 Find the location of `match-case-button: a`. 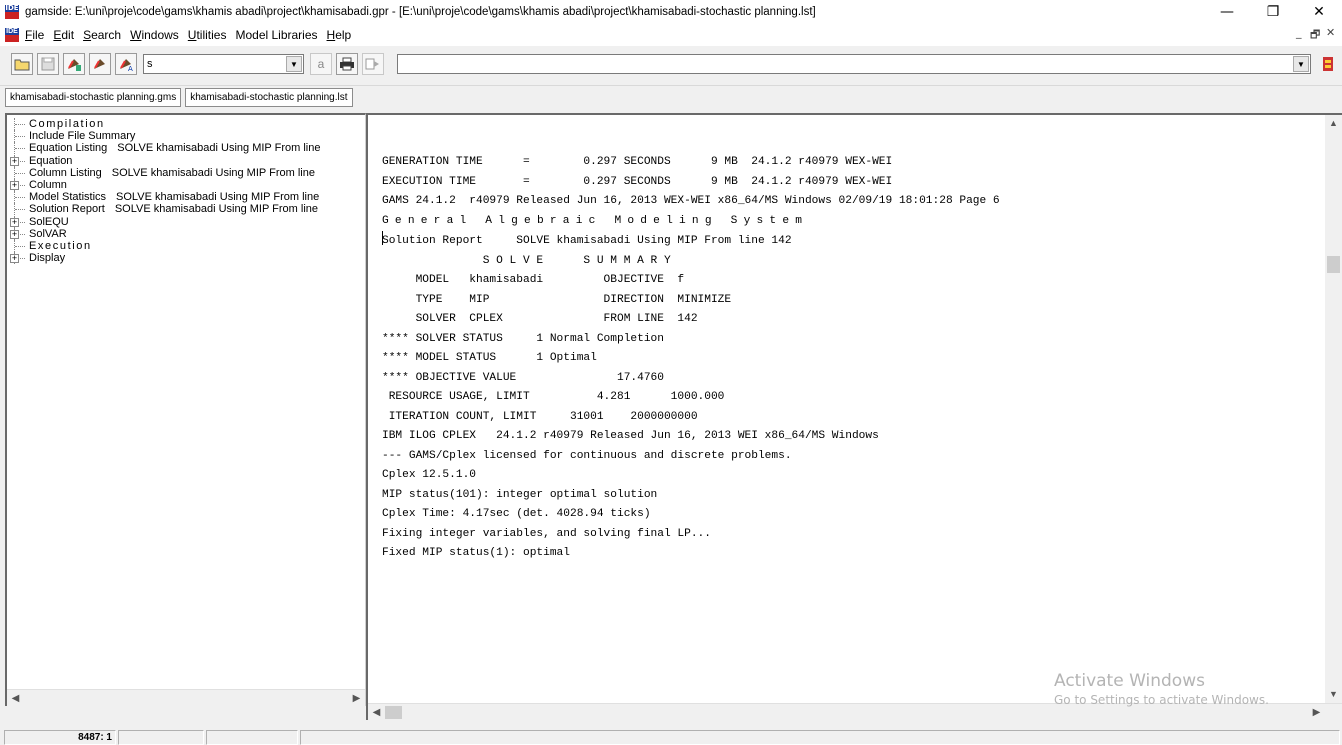

match-case-button: a is located at coordinates (321, 64).